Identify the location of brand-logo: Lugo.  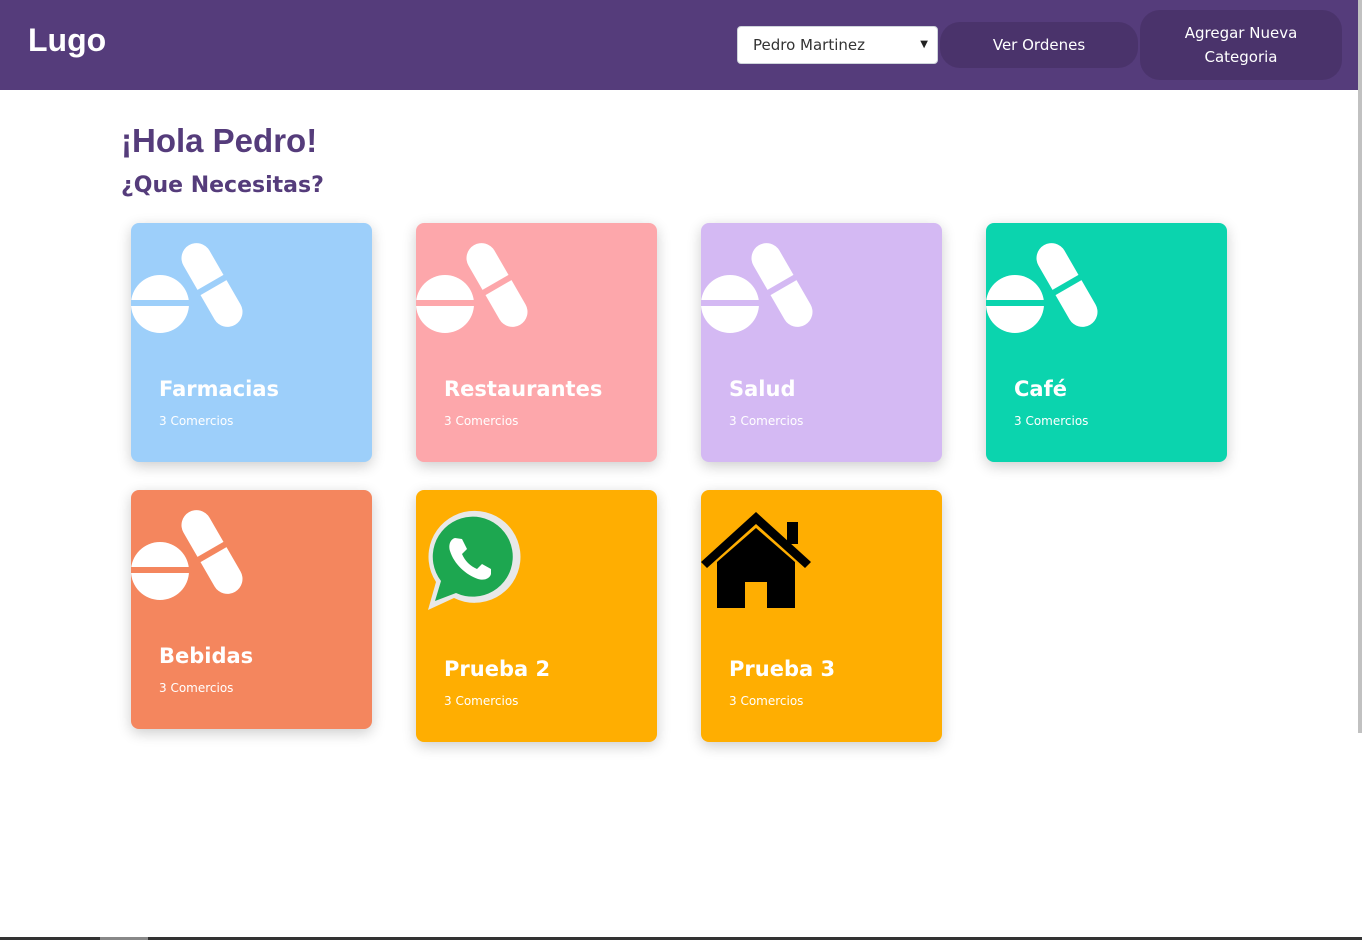
(67, 40).